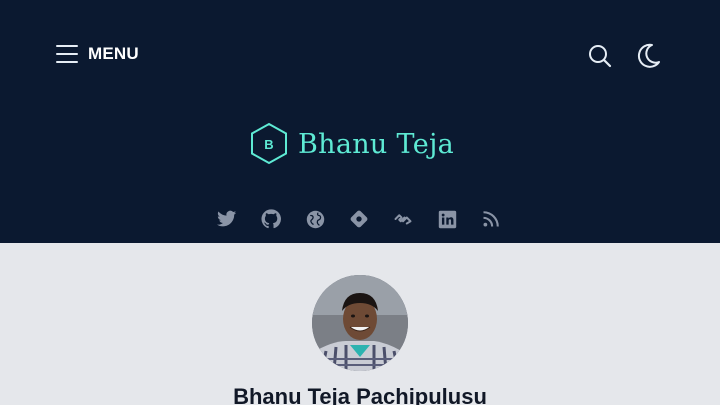  I want to click on moon-icon, so click(648, 55).